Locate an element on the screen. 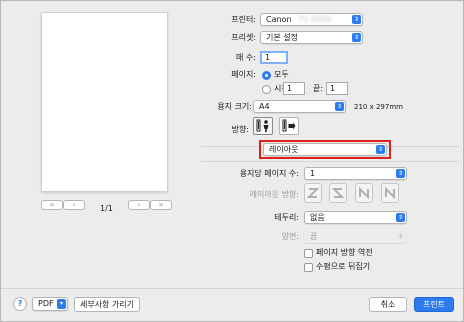 This screenshot has height=322, width=464. paper-size-value: A4 is located at coordinates (264, 106).